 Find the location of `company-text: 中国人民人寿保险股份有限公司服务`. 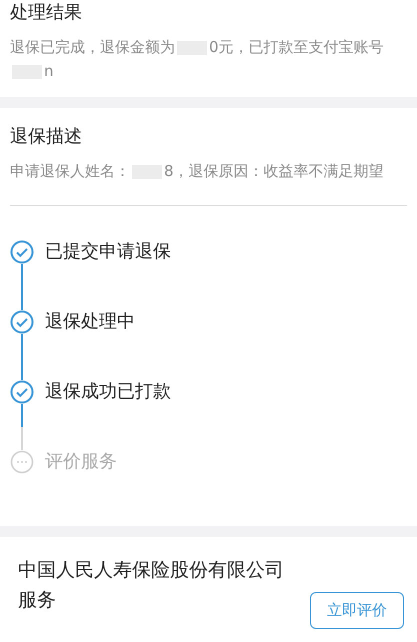

company-text: 中国人民人寿保险股份有限公司服务 is located at coordinates (151, 585).